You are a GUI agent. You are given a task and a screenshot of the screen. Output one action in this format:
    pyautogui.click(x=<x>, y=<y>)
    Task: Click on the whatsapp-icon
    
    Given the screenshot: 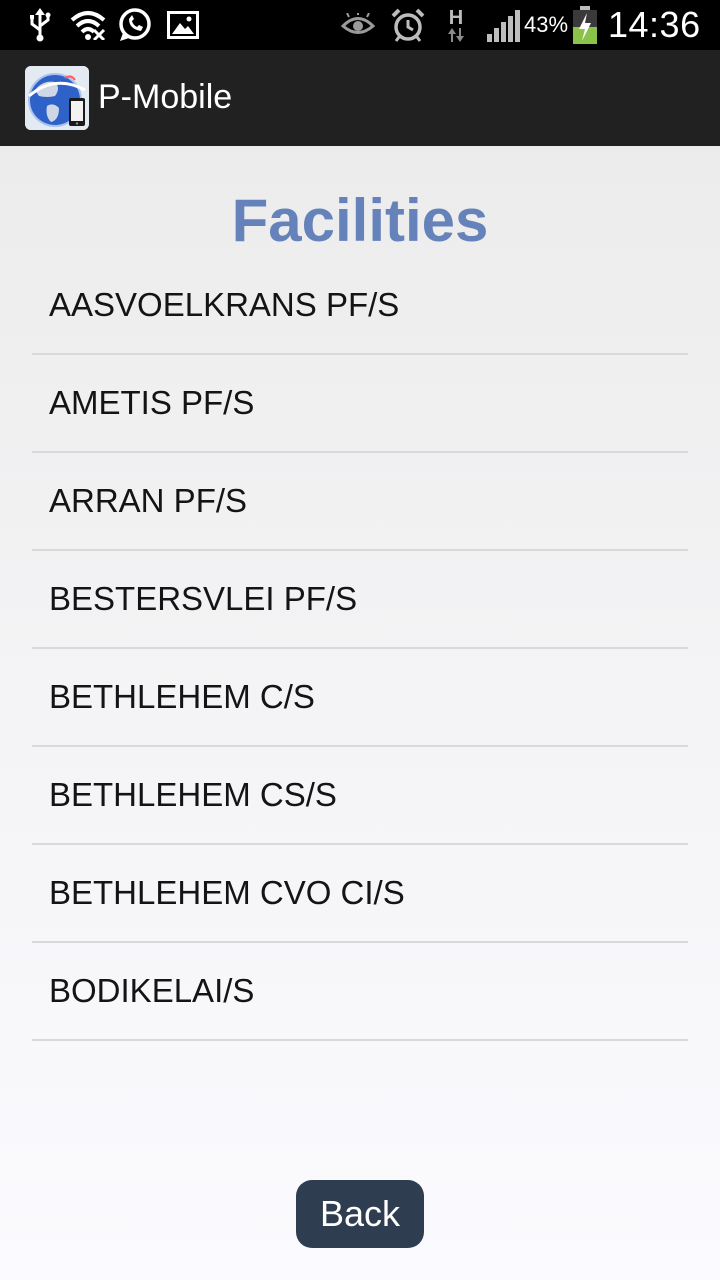 What is the action you would take?
    pyautogui.click(x=135, y=25)
    